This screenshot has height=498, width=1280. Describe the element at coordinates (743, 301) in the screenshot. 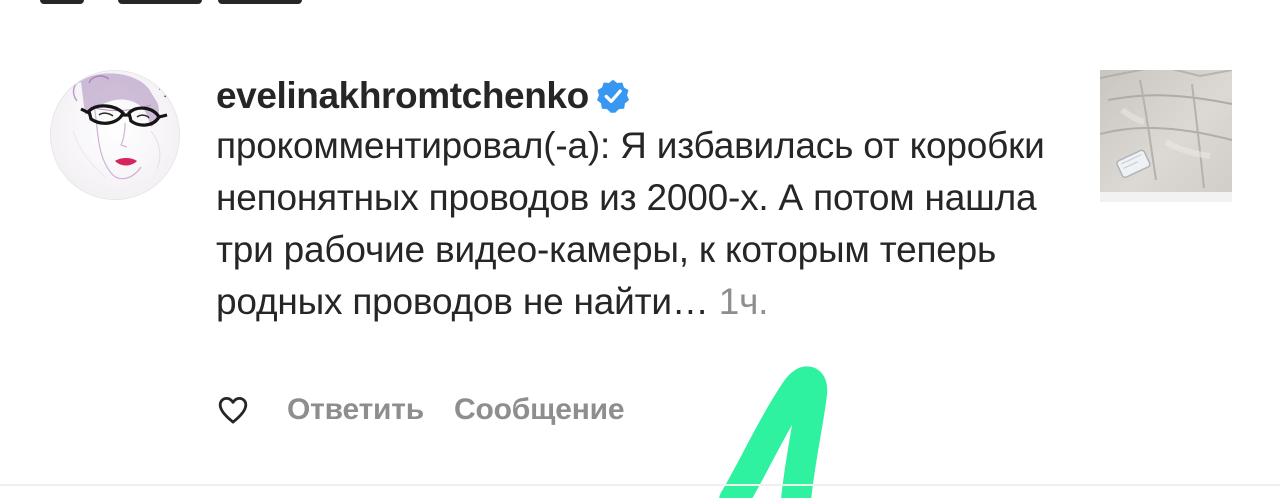

I see `timestamp: 1ч.` at that location.